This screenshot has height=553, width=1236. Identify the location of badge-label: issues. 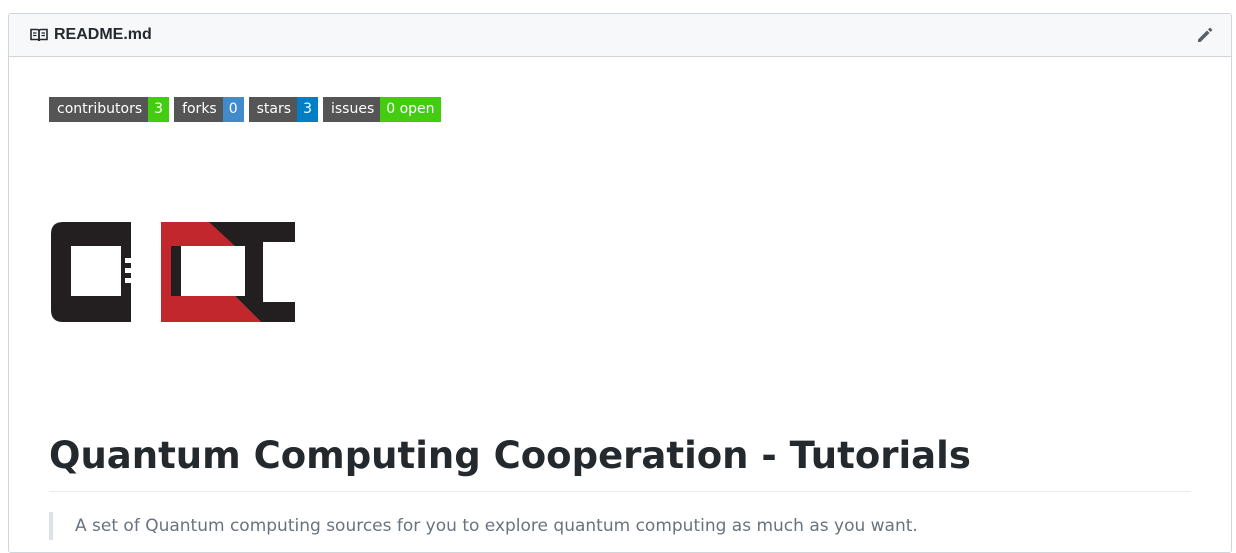
(351, 109).